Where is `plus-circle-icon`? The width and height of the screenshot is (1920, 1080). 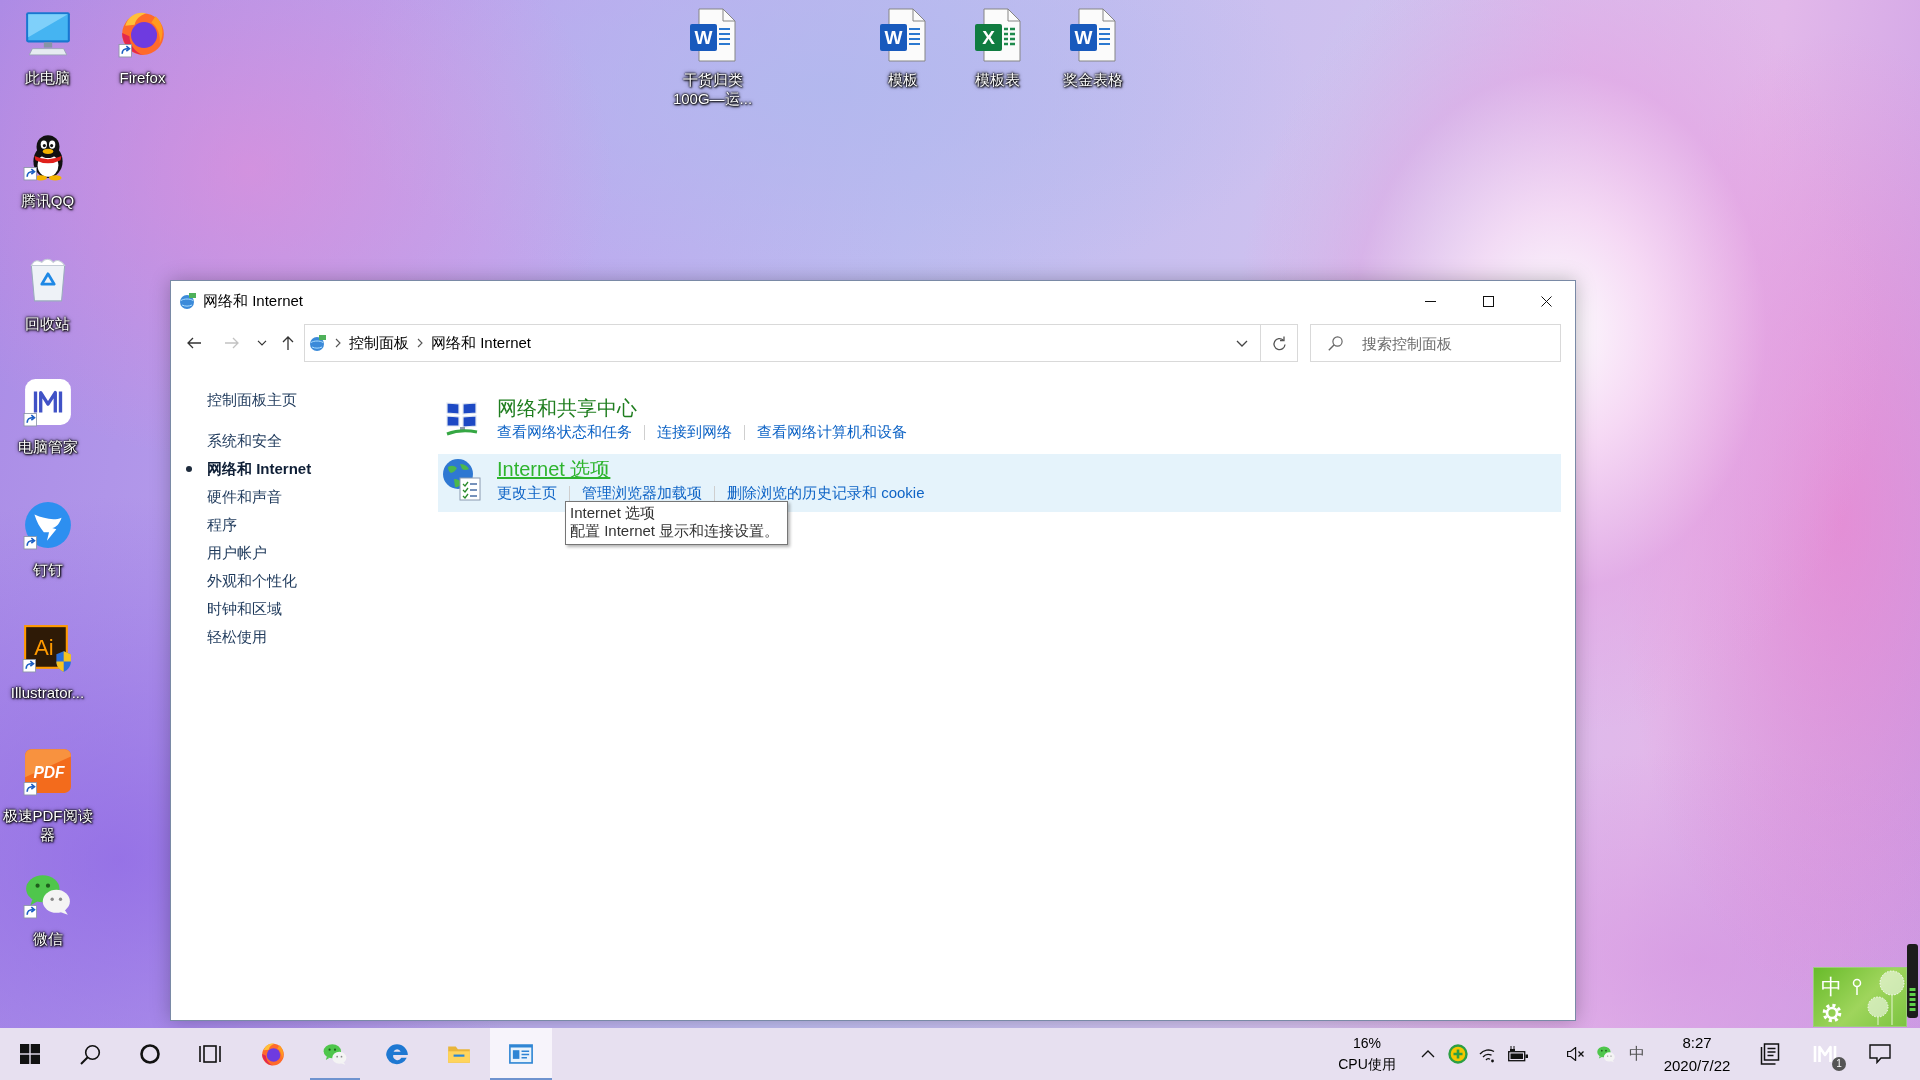
plus-circle-icon is located at coordinates (1458, 1054).